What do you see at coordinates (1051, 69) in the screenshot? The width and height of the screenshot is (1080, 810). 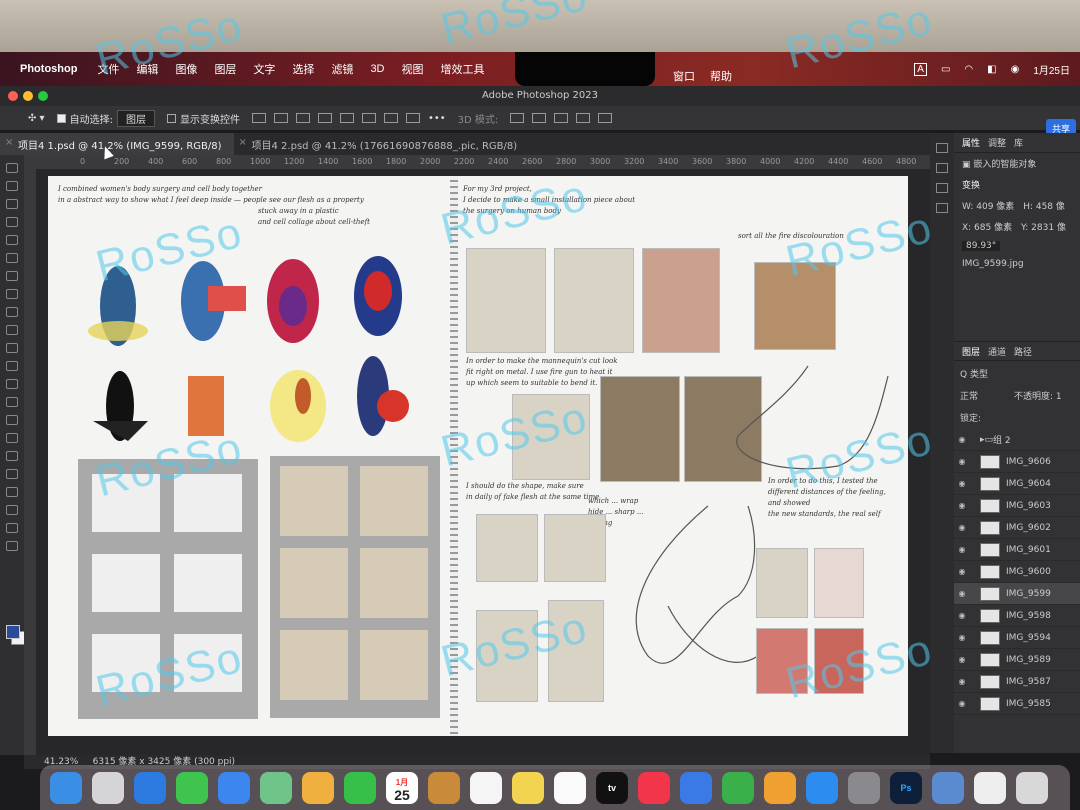 I see `menubar-date: 1月25日` at bounding box center [1051, 69].